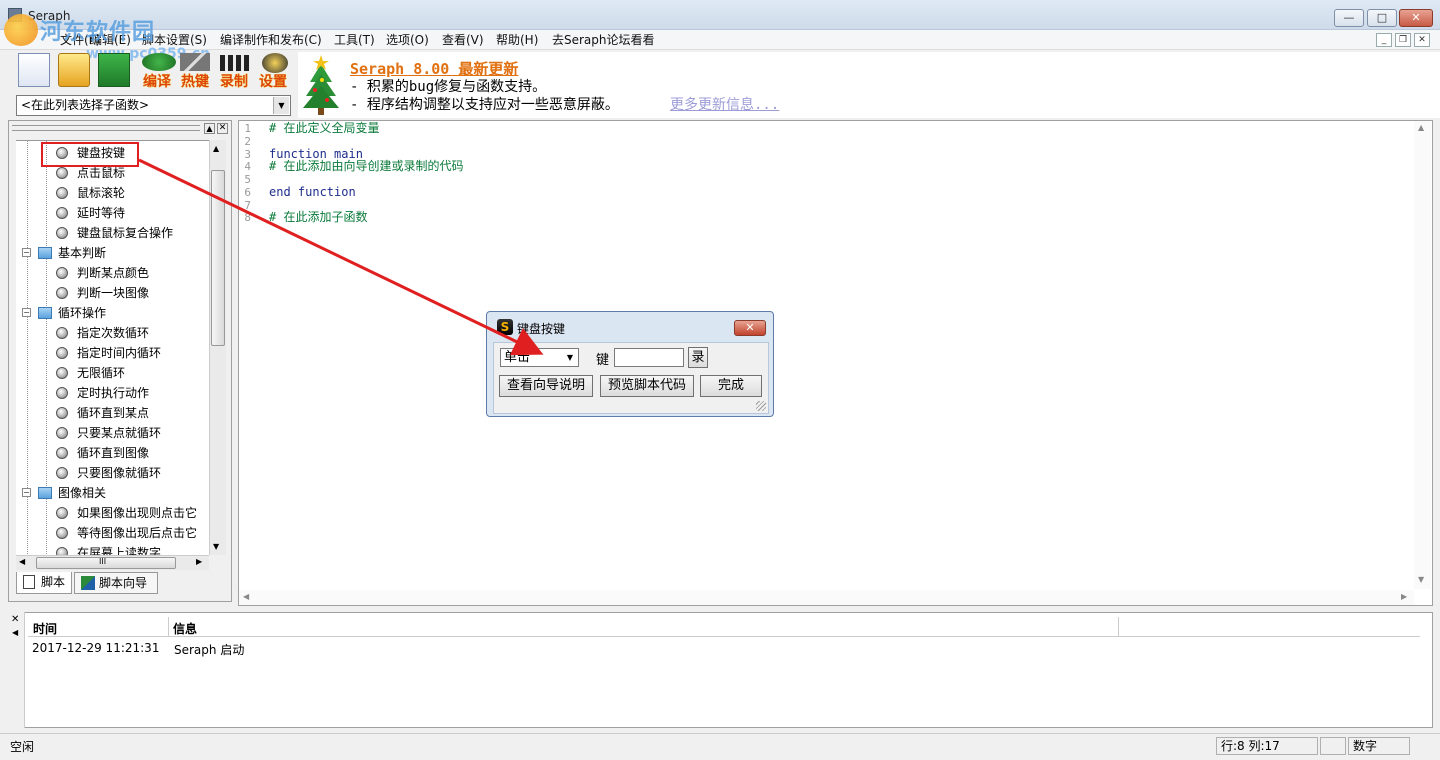  Describe the element at coordinates (1349, 18) in the screenshot. I see `minimize-button: —` at that location.